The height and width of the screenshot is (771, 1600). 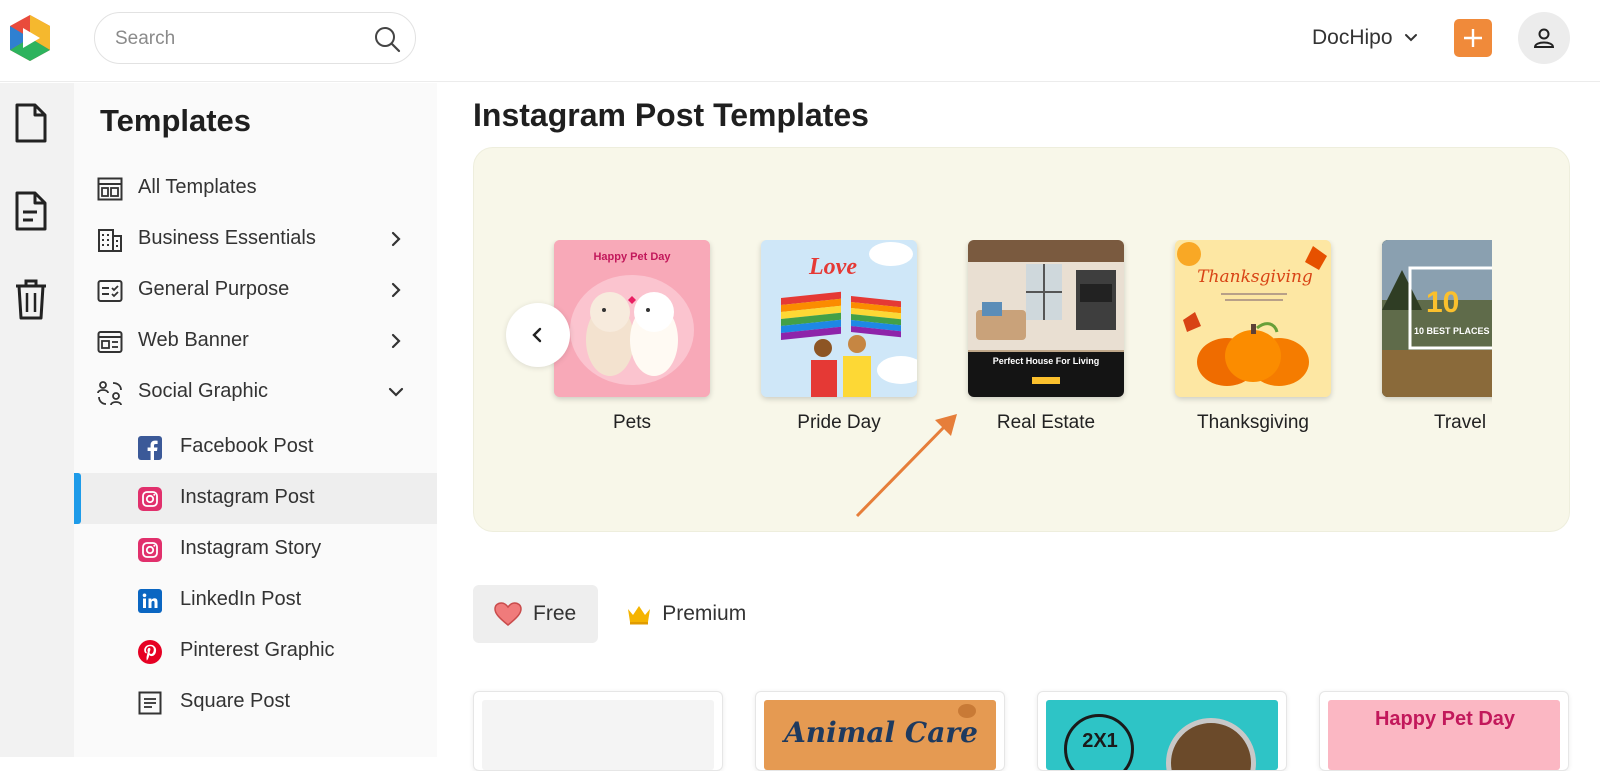 I want to click on document-icon, so click(x=31, y=123).